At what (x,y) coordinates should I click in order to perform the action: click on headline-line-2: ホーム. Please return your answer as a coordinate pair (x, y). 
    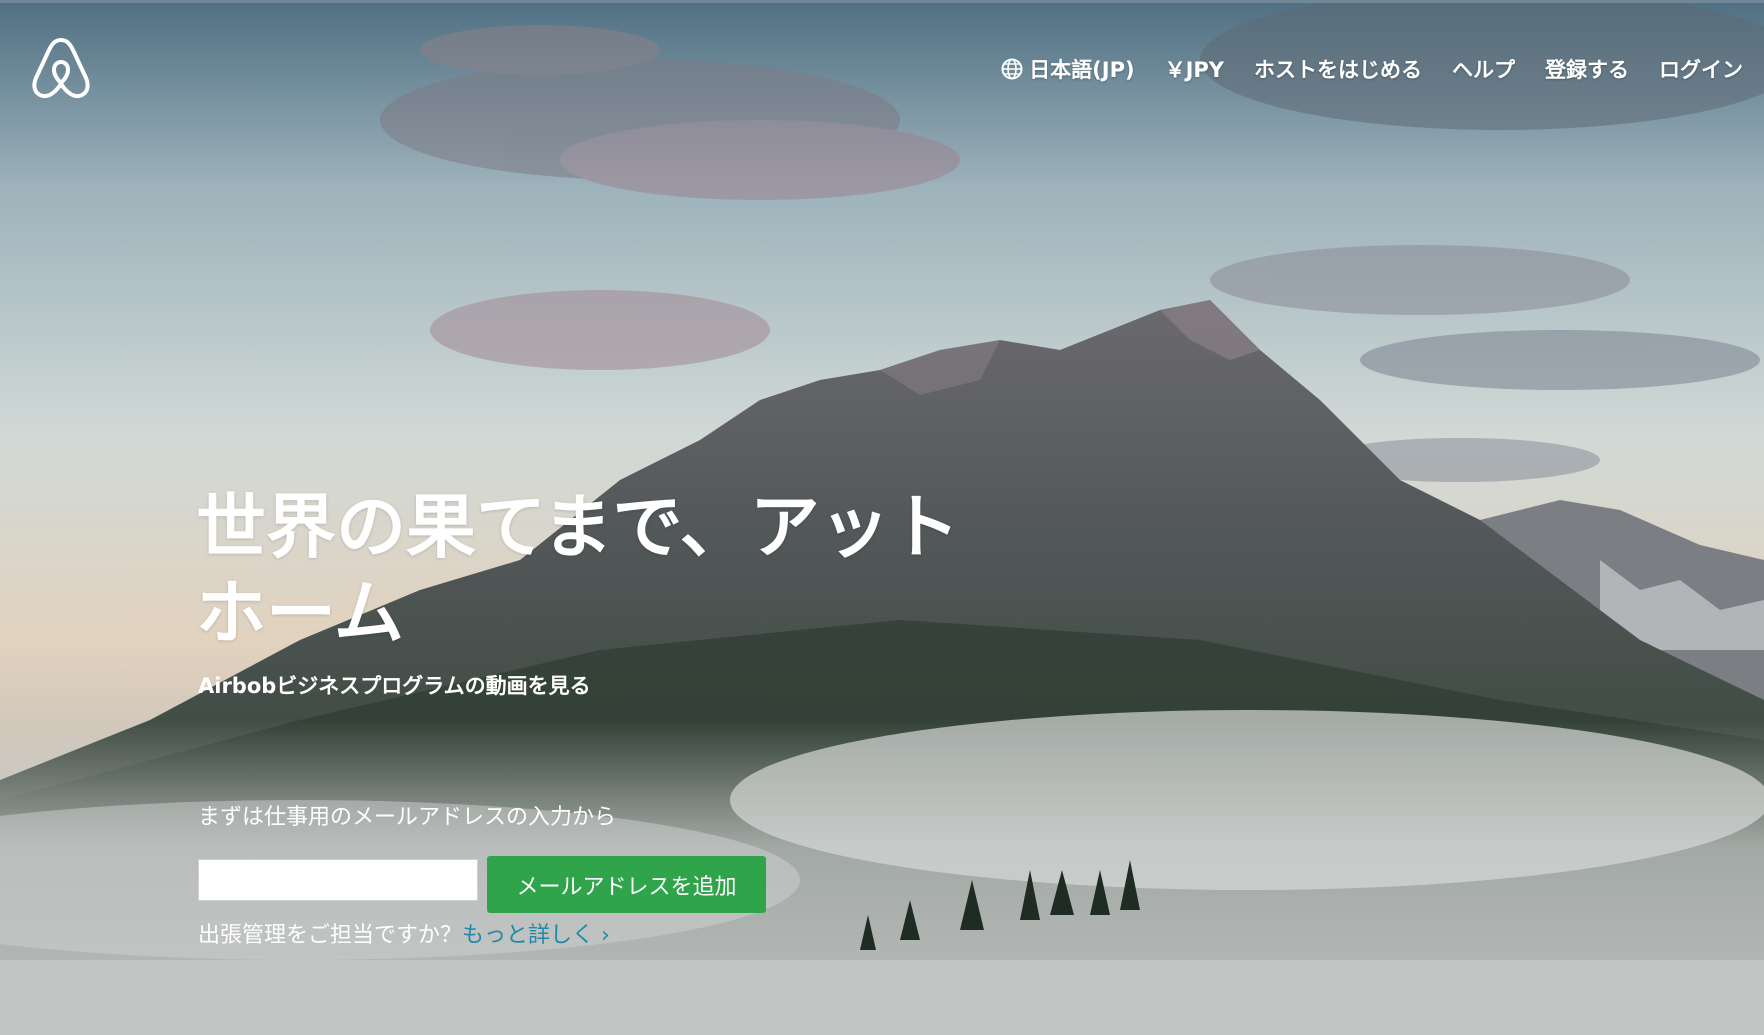
    Looking at the image, I should click on (300, 613).